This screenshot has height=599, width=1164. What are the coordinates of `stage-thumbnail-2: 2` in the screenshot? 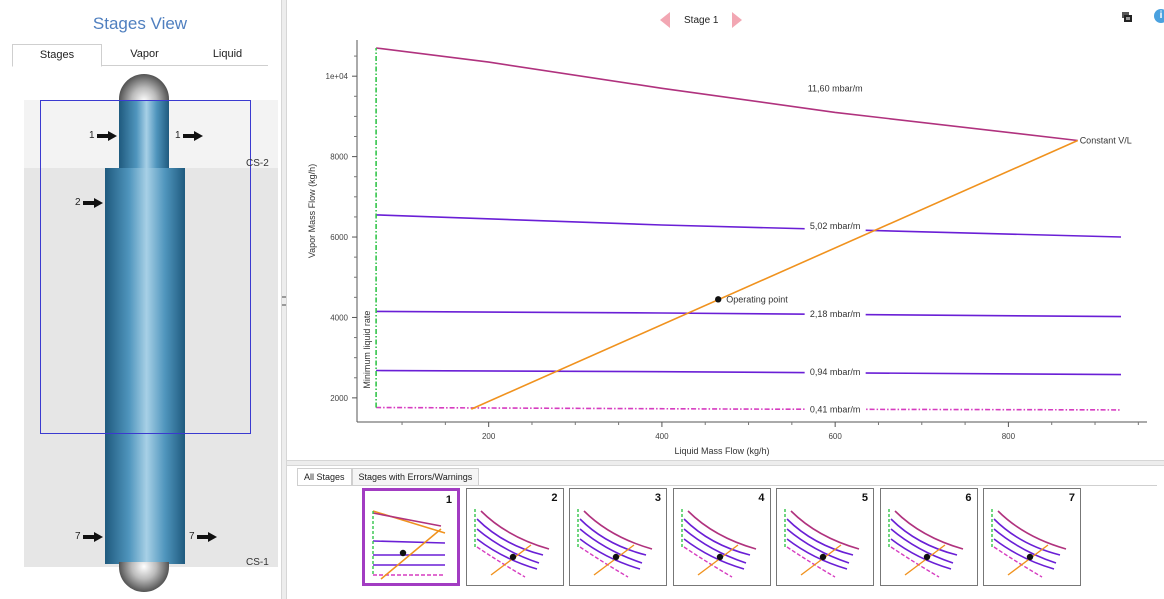 It's located at (514, 537).